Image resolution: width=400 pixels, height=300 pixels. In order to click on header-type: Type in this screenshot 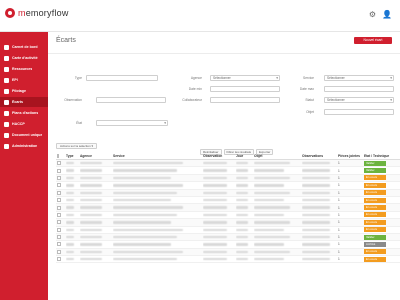, I will do `click(73, 156)`.